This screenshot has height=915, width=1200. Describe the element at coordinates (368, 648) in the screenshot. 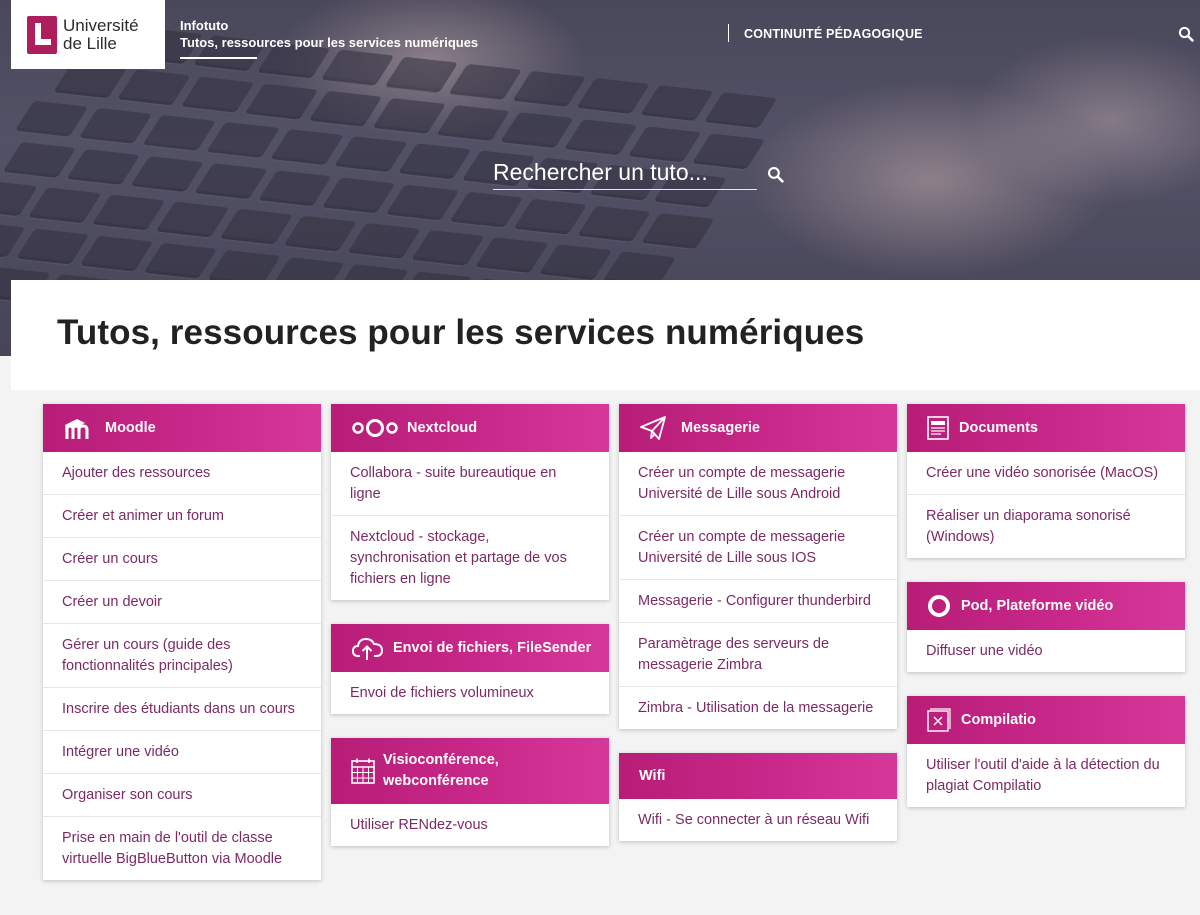

I see `cloud-upload-icon` at that location.